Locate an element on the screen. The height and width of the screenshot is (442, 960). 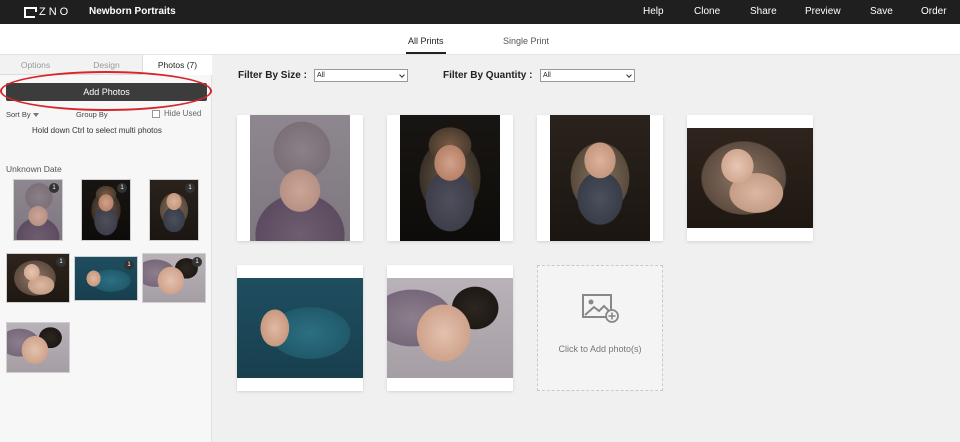
add-photos-button: Add Photos is located at coordinates (106, 92).